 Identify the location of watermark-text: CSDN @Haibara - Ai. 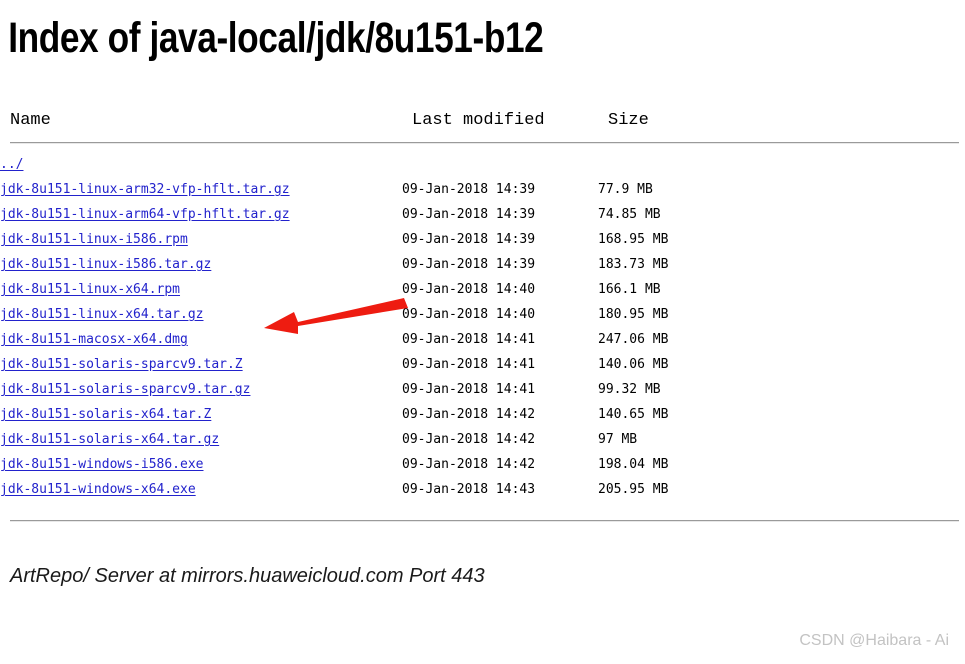
(874, 640).